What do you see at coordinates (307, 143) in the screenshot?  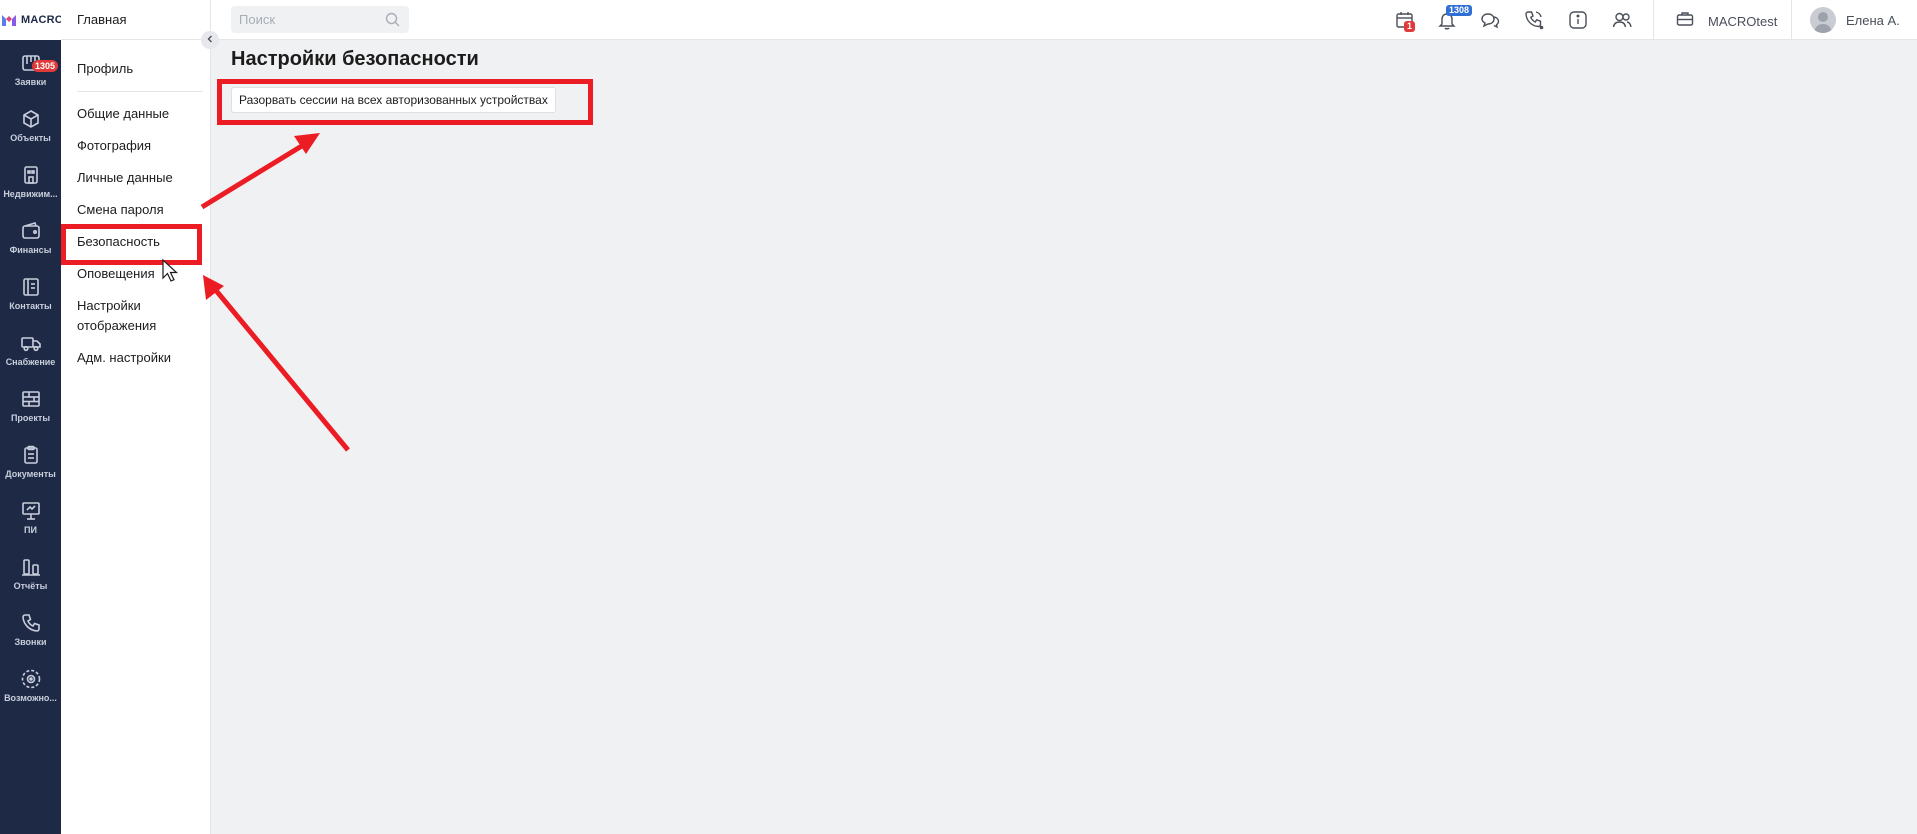 I see `arrow-head-to-button` at bounding box center [307, 143].